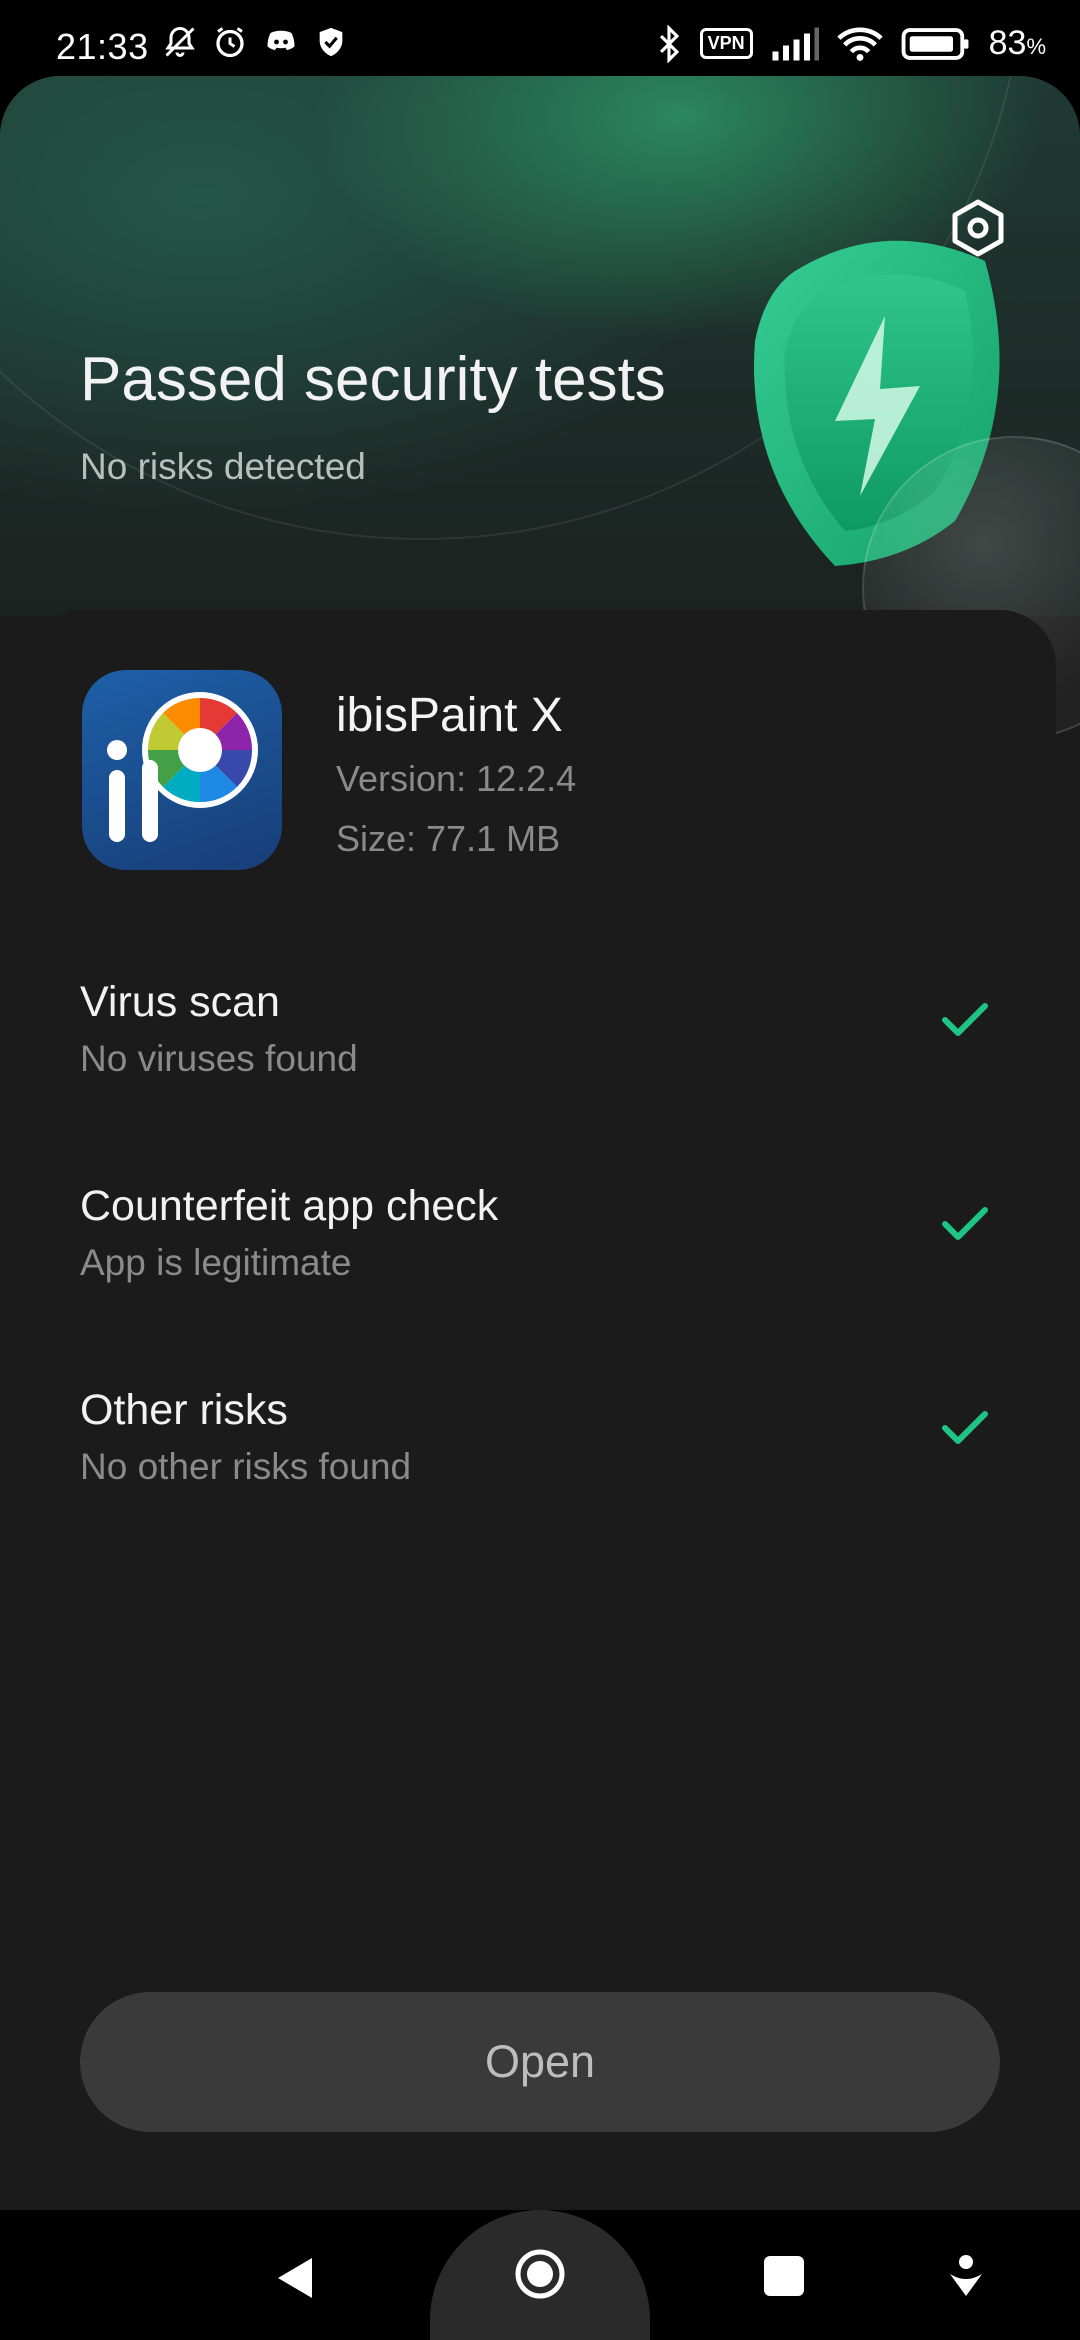  I want to click on status-icons-right: VPN 83%, so click(851, 43).